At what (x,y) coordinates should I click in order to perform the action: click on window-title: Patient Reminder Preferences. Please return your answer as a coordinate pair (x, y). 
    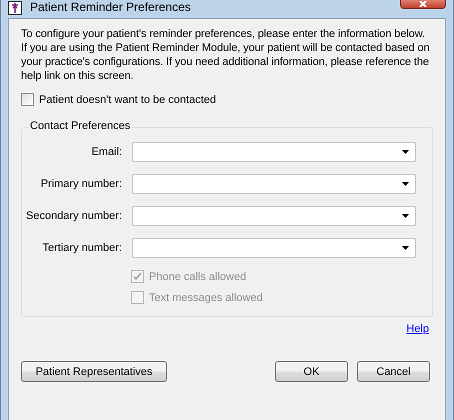
    Looking at the image, I should click on (110, 7).